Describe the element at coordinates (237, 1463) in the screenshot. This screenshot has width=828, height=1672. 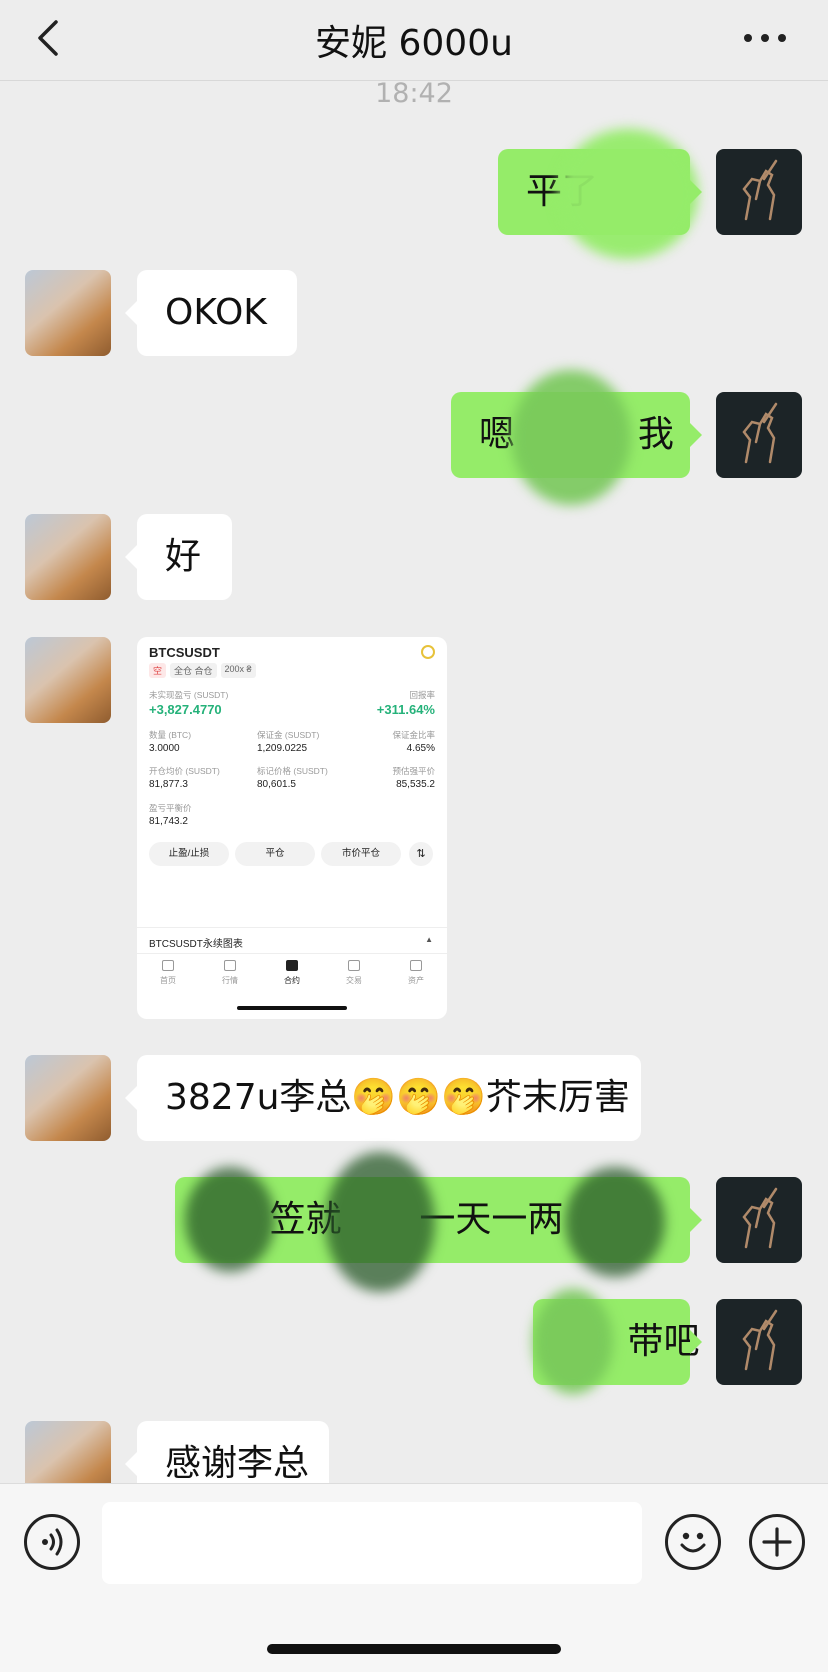
I see `message-text: 感谢李总` at that location.